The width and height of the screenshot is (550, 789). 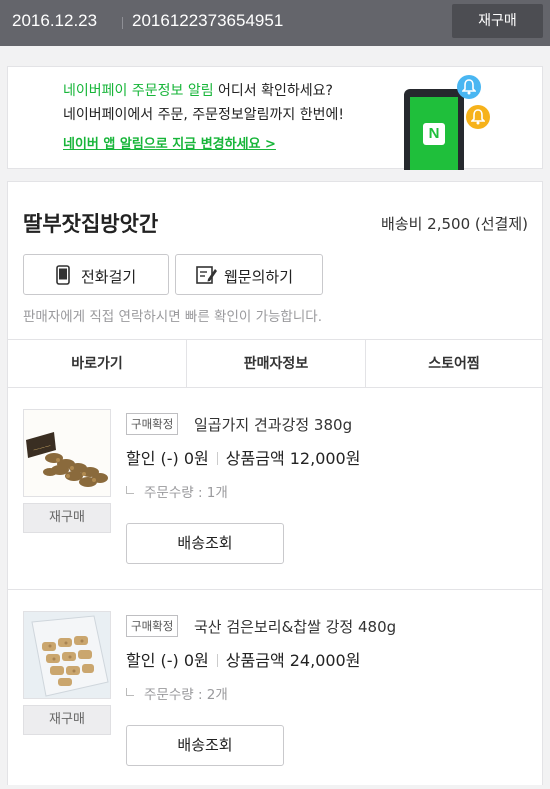 I want to click on product-image, so click(x=67, y=655).